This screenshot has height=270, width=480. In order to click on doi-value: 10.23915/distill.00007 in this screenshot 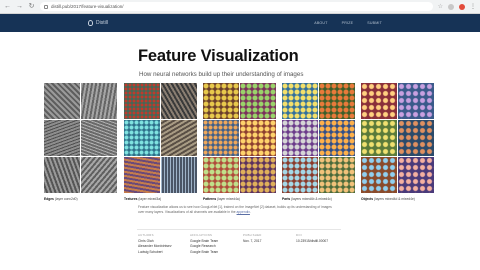, I will do `click(312, 241)`.